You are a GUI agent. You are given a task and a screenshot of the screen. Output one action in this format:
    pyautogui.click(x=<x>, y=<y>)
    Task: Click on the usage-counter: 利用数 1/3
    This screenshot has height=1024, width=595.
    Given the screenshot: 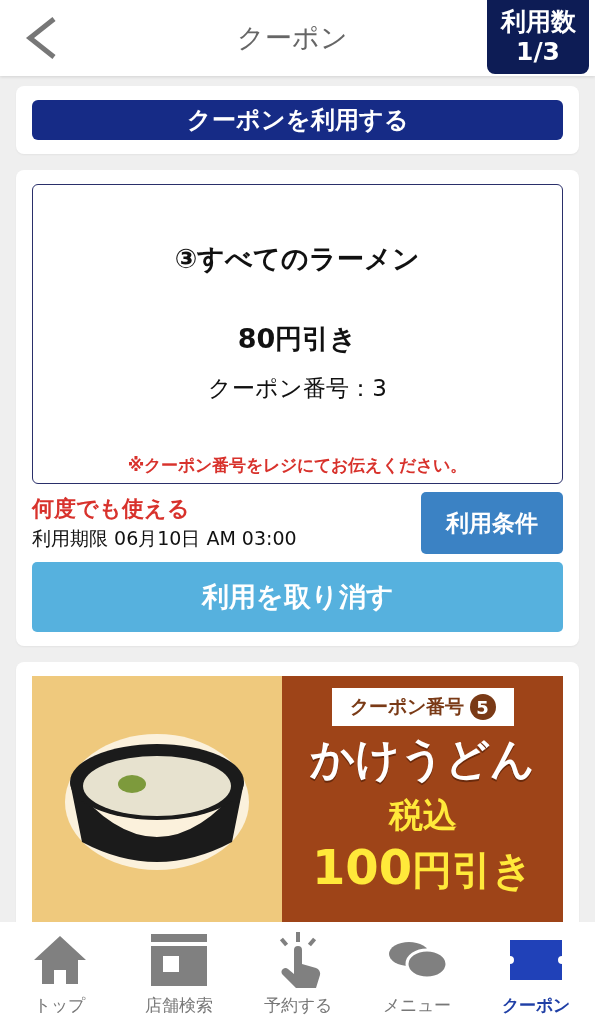 What is the action you would take?
    pyautogui.click(x=538, y=37)
    